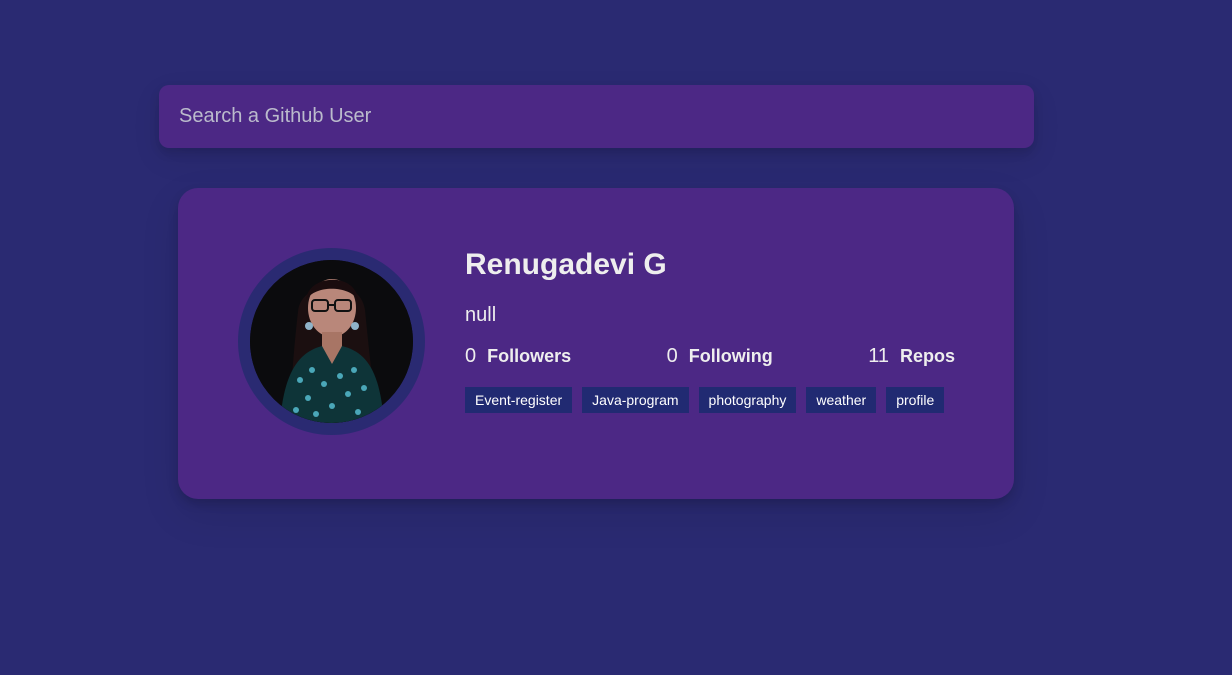 This screenshot has width=1232, height=675. What do you see at coordinates (481, 315) in the screenshot?
I see `user-bio: null` at bounding box center [481, 315].